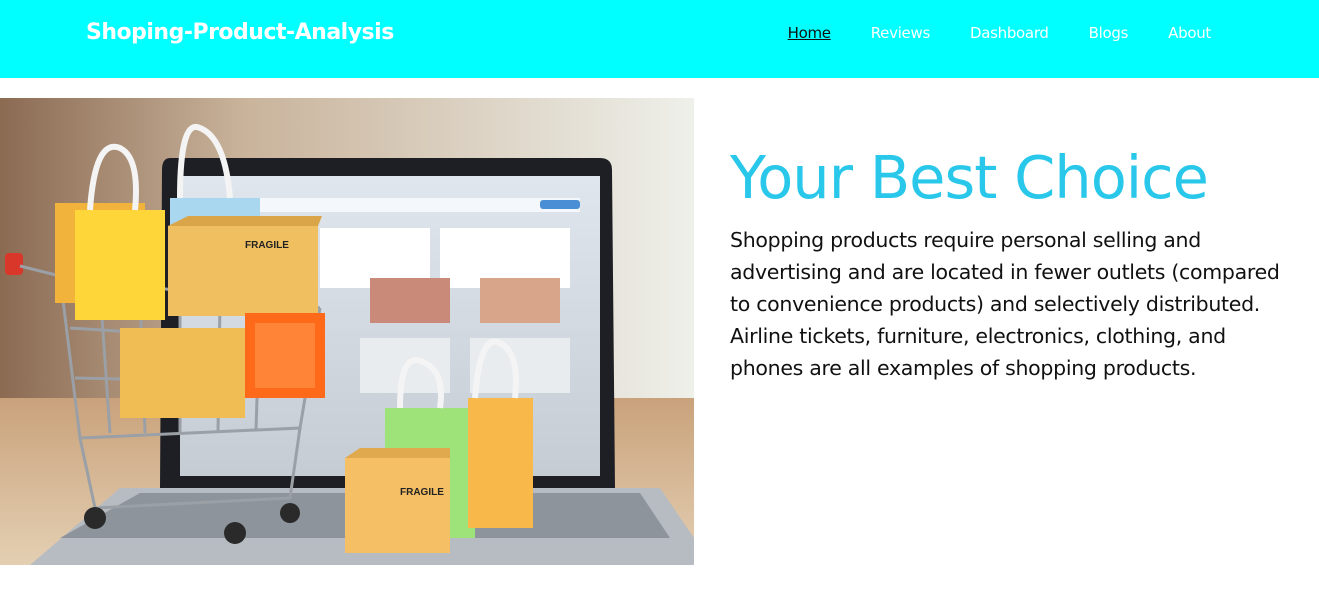 This screenshot has height=611, width=1319. Describe the element at coordinates (969, 177) in the screenshot. I see `hero-title: Your Best Choice` at that location.